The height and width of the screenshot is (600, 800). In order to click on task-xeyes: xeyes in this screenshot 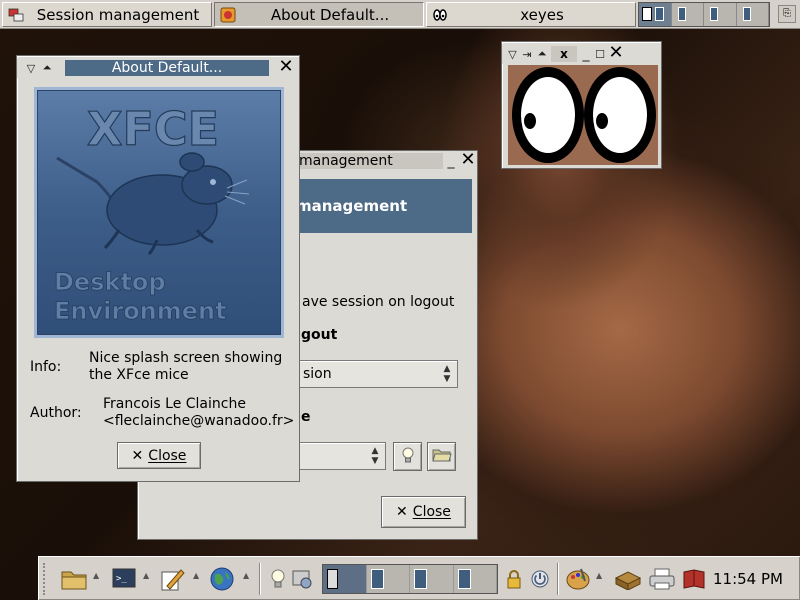, I will do `click(531, 14)`.